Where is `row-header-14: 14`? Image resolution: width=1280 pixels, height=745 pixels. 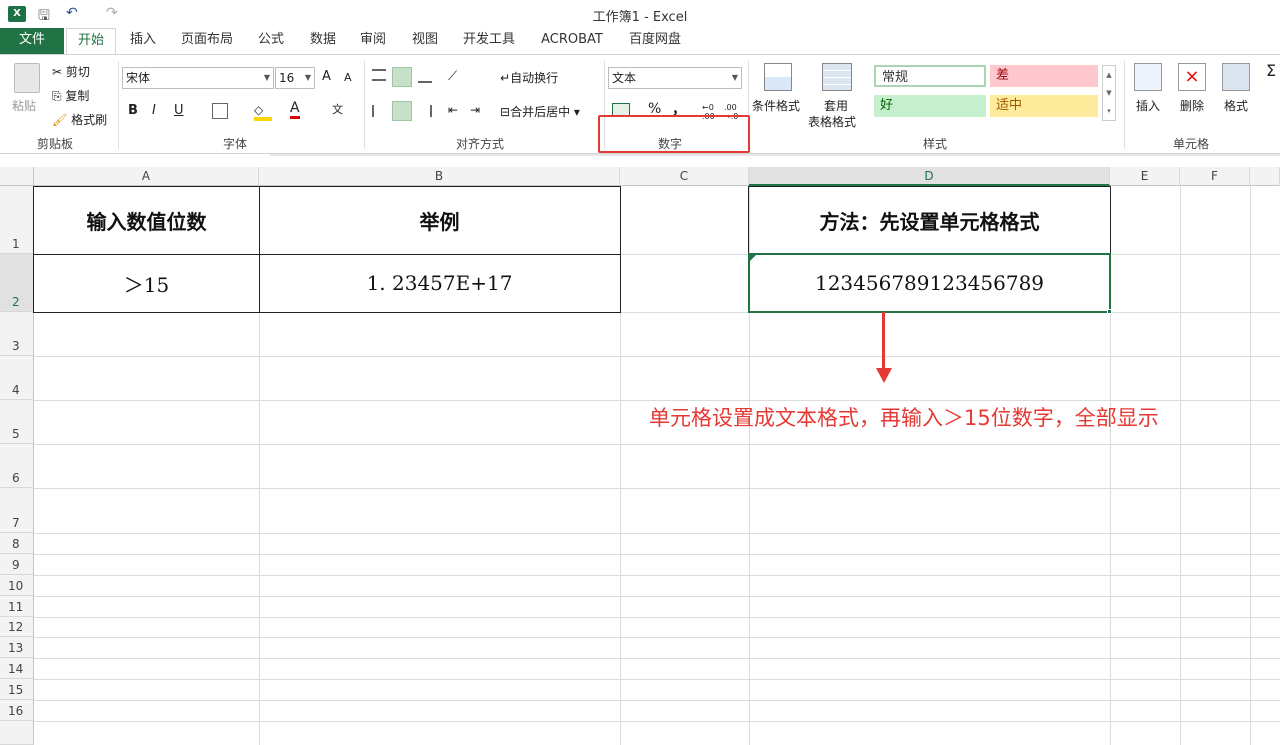
row-header-14: 14 is located at coordinates (17, 668).